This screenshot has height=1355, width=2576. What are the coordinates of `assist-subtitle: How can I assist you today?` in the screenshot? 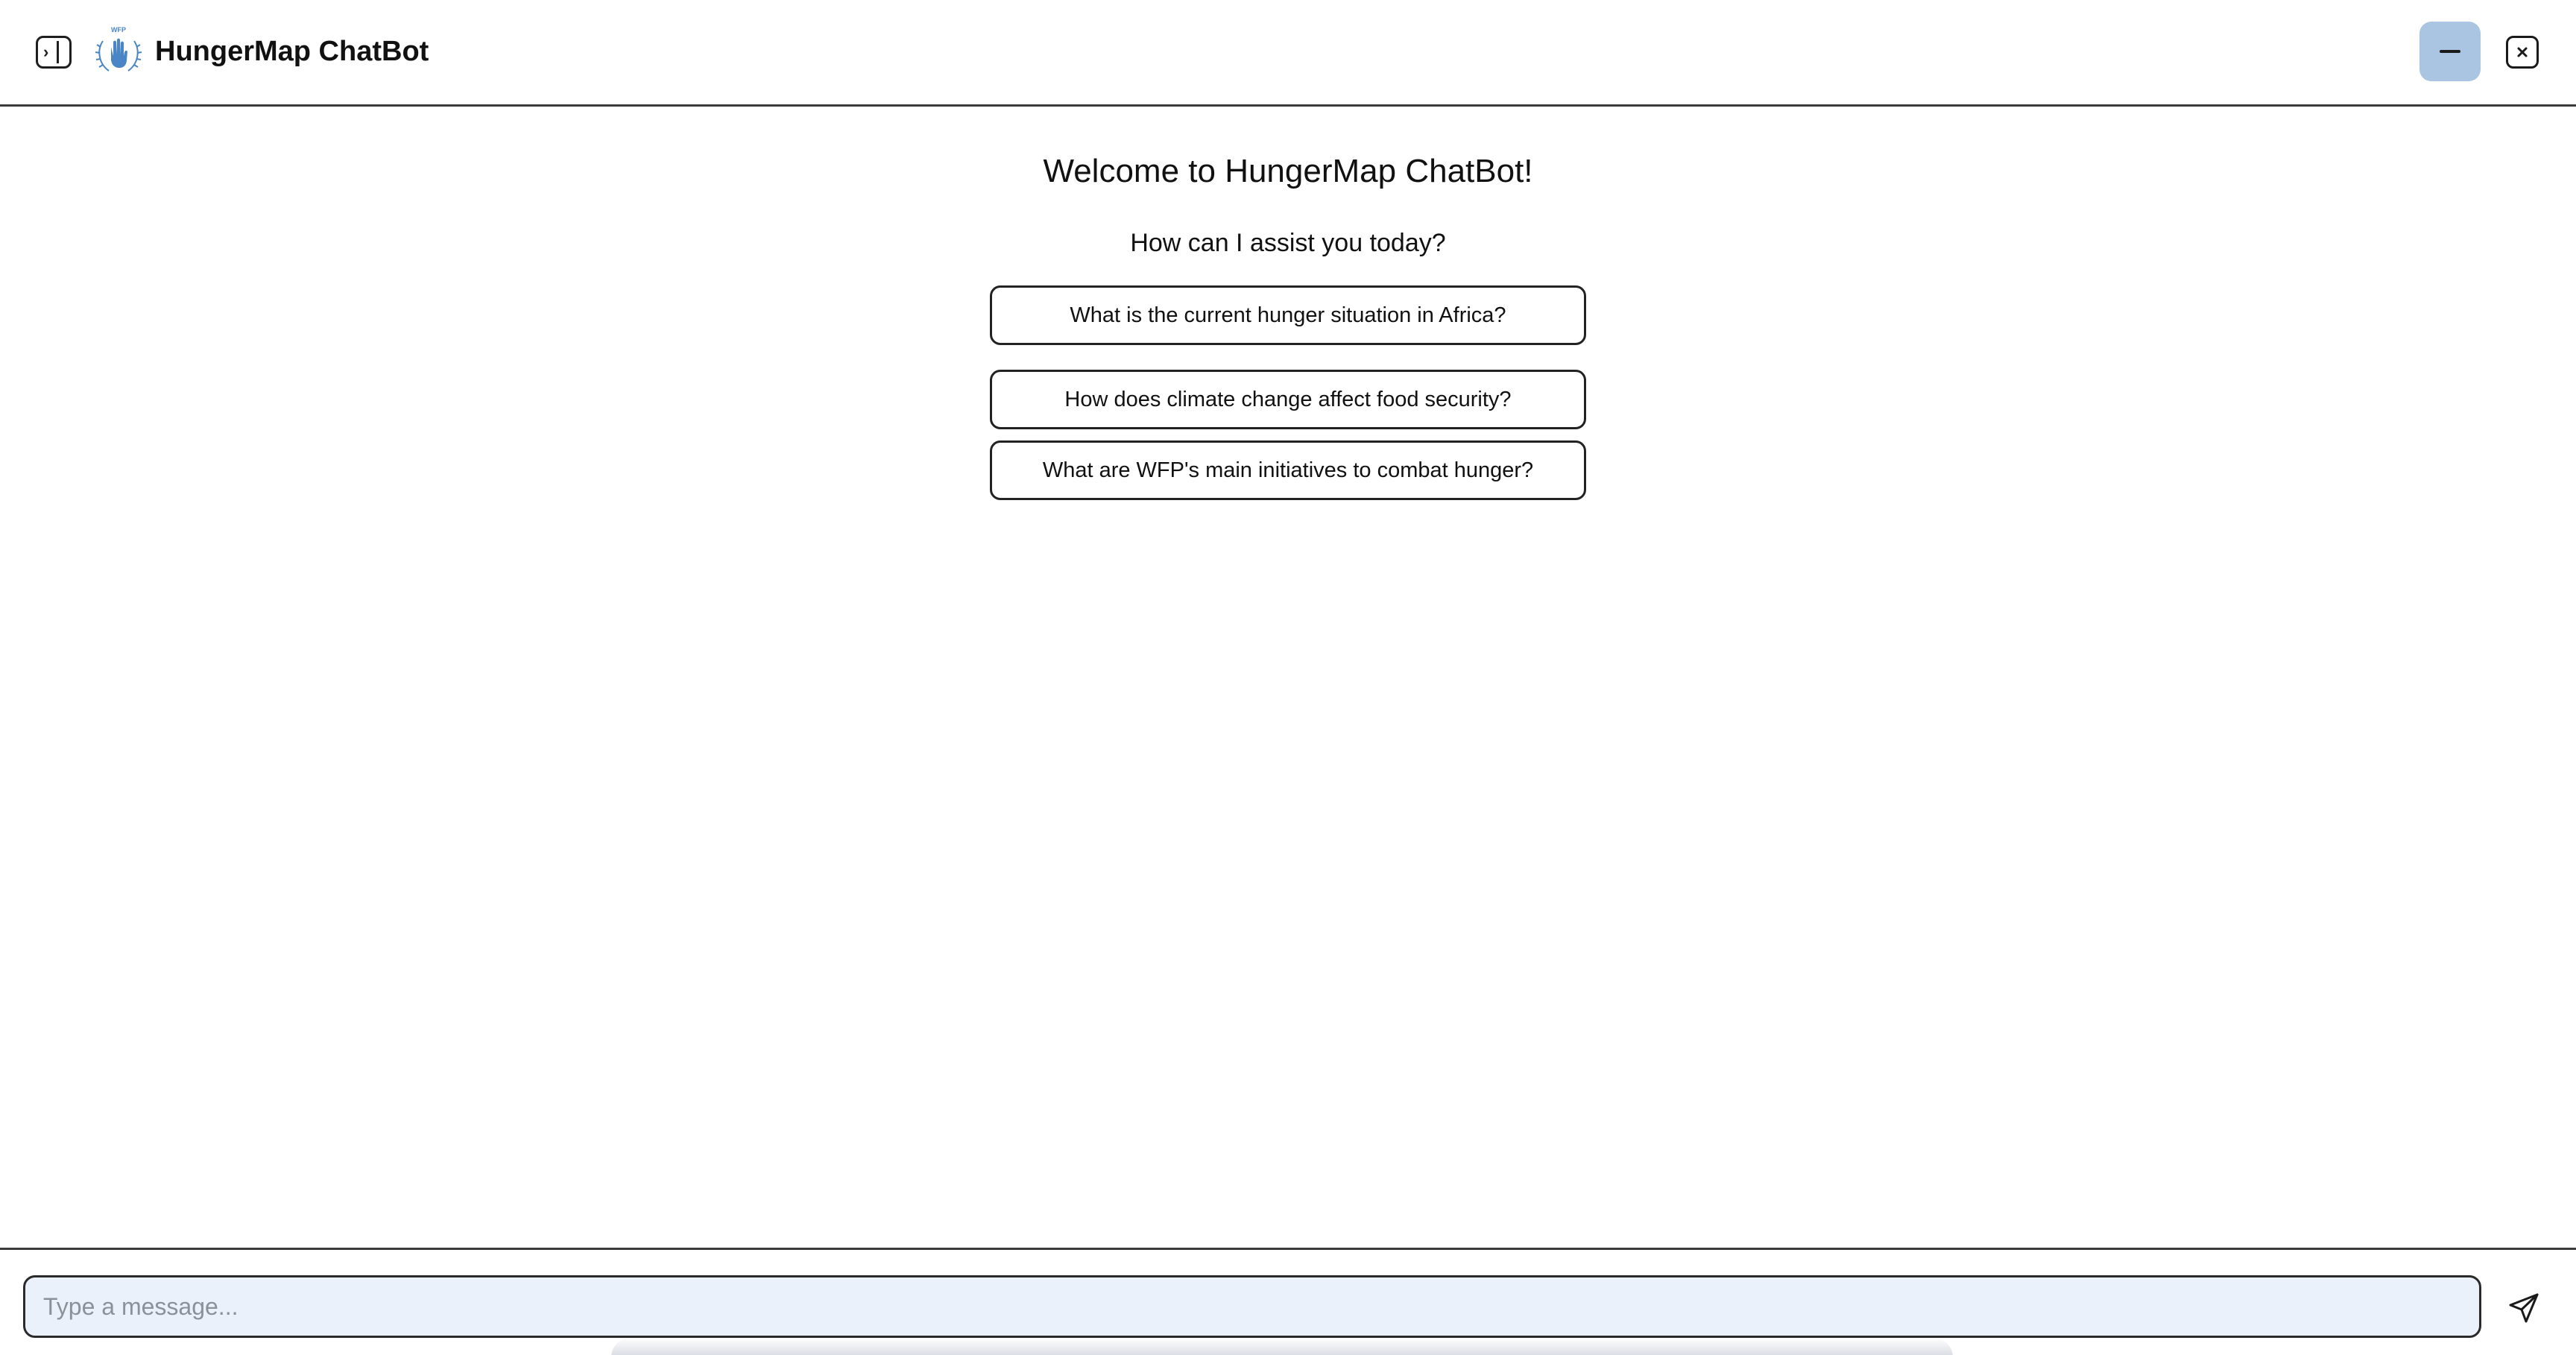 It's located at (1288, 243).